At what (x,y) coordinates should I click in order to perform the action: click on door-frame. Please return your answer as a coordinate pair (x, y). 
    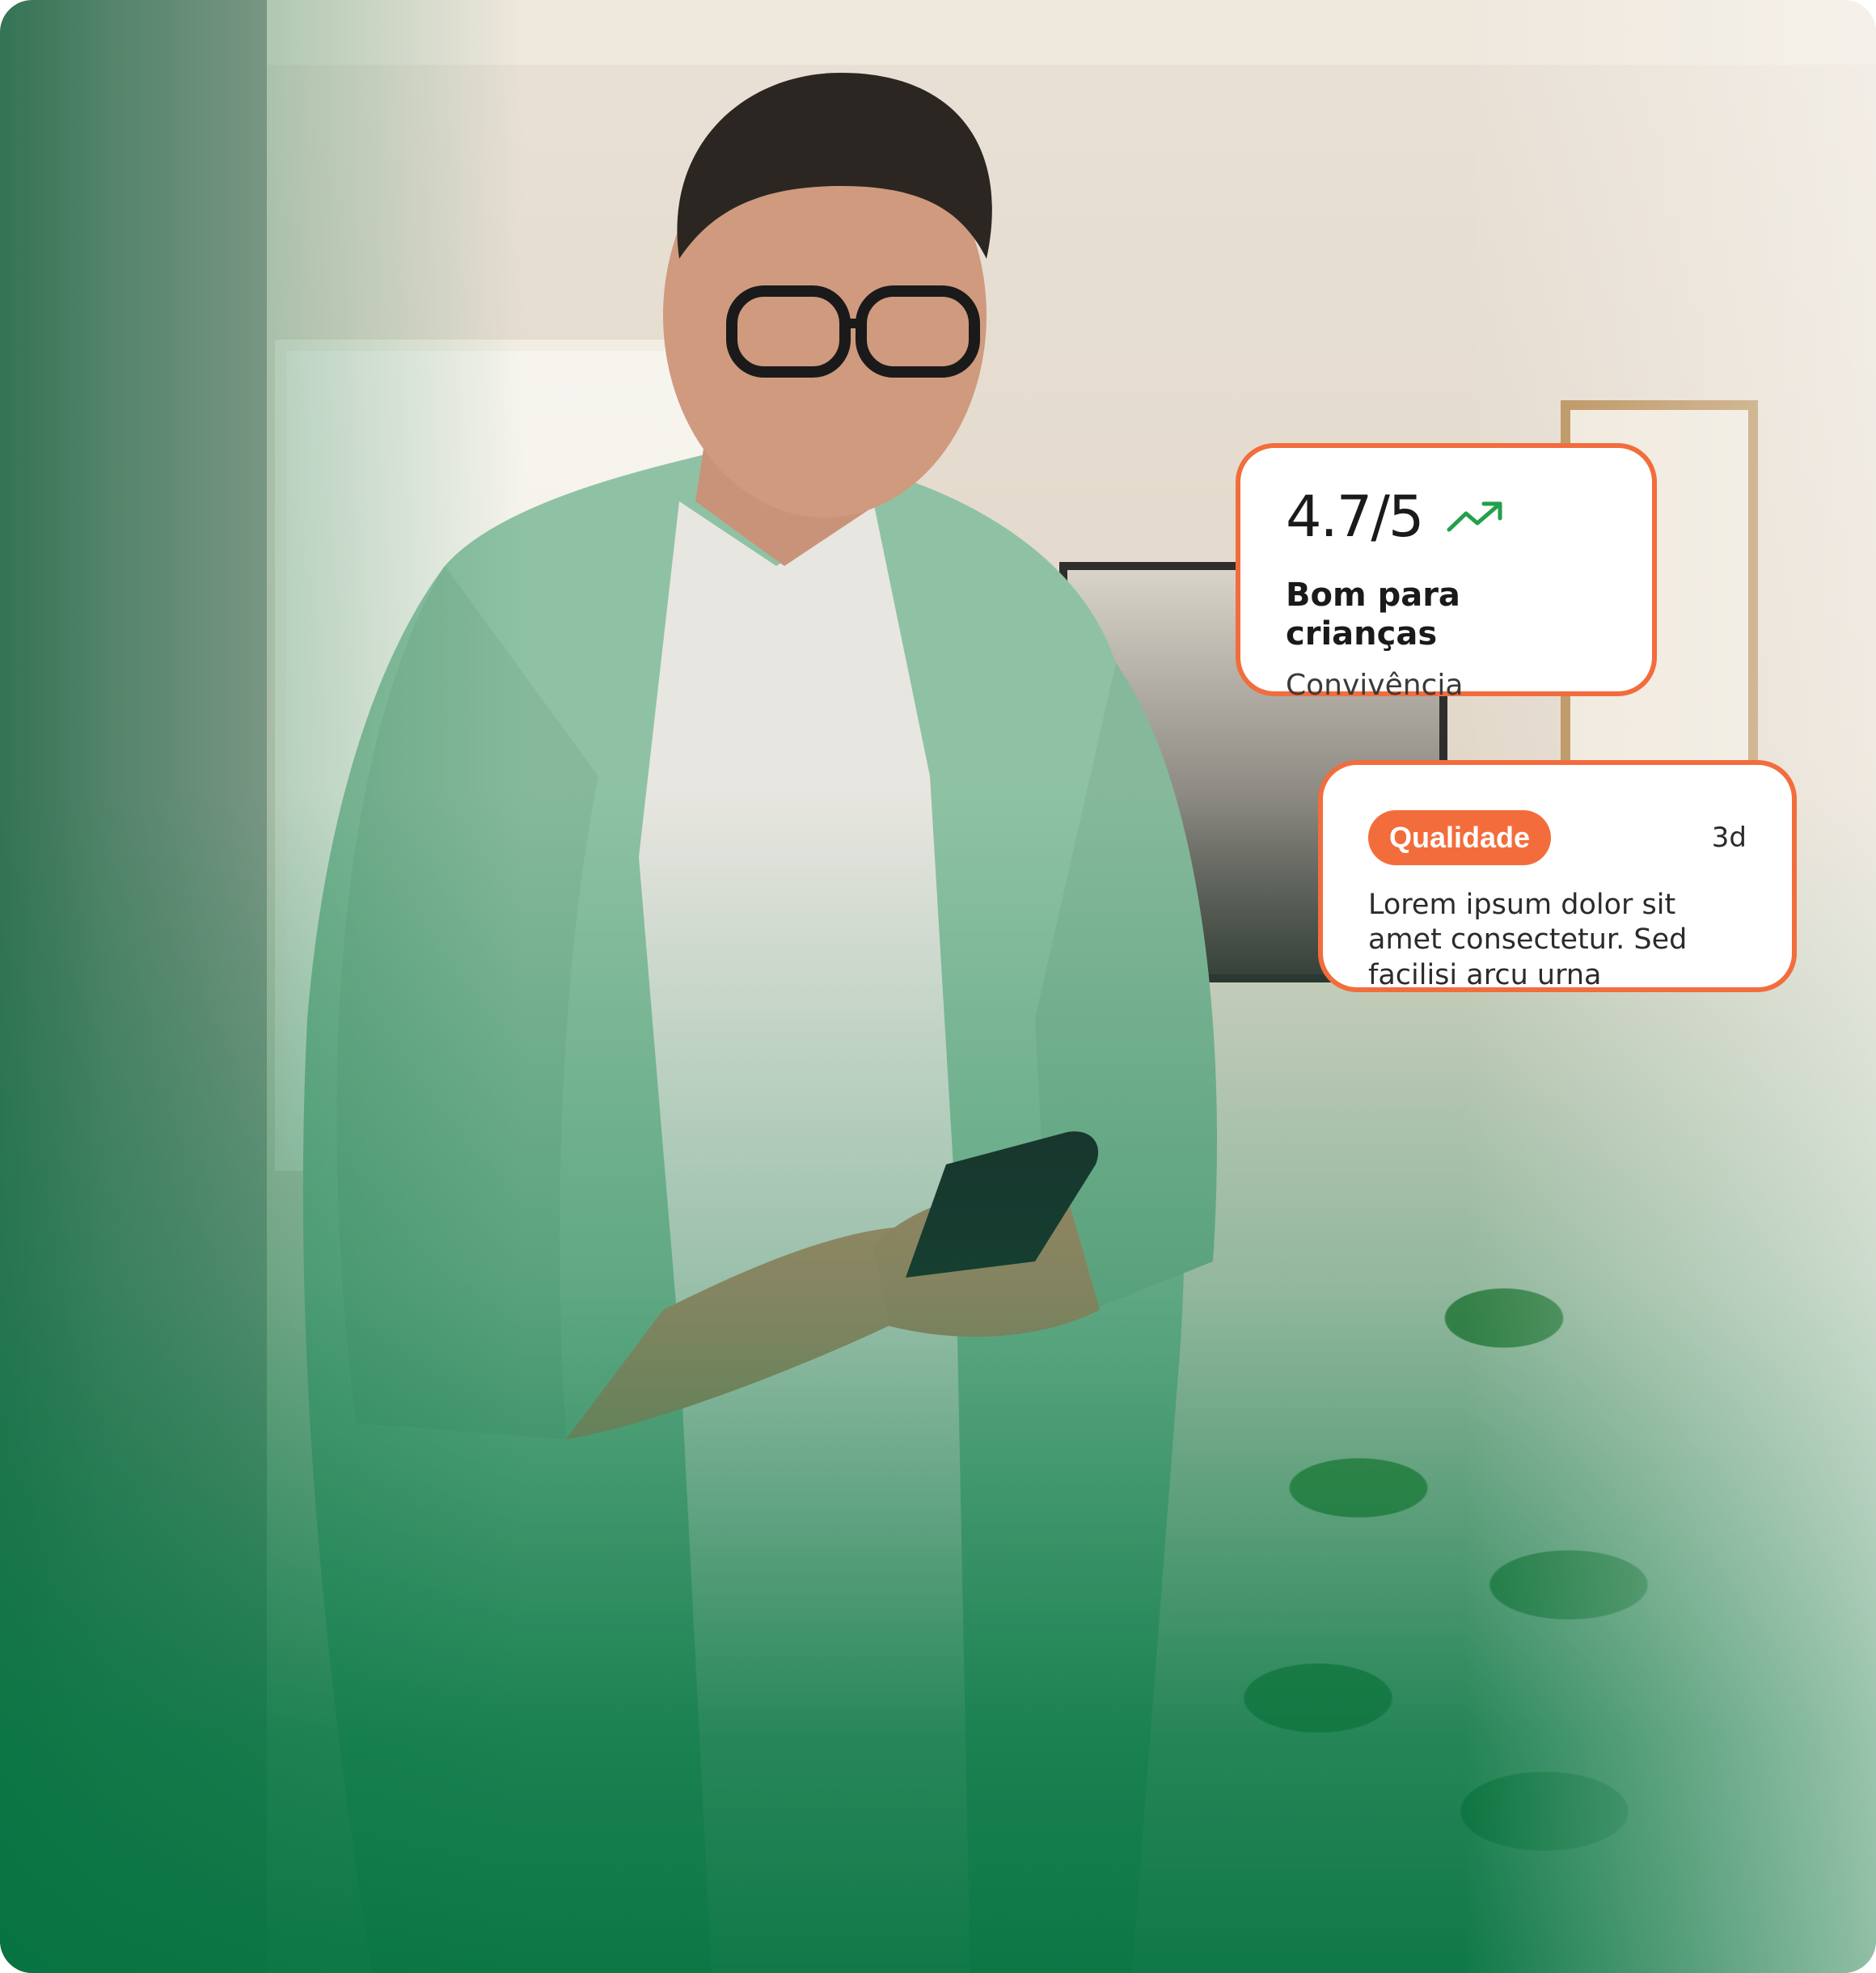
    Looking at the image, I should click on (133, 987).